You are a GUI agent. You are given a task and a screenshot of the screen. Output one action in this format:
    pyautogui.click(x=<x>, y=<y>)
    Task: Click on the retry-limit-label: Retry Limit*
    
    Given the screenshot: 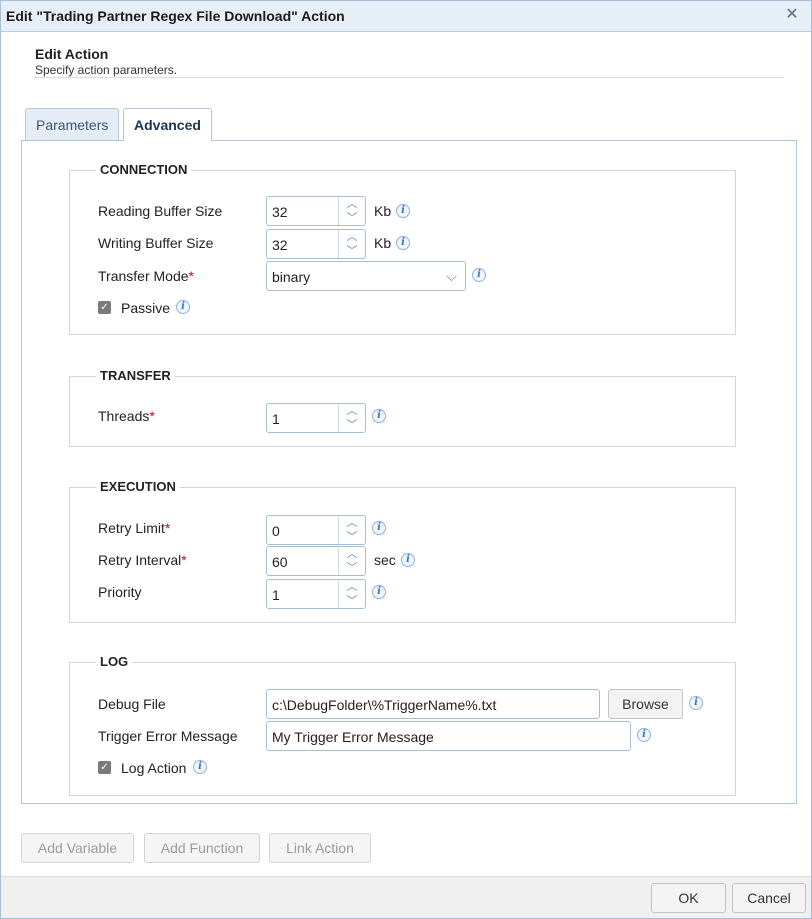 What is the action you would take?
    pyautogui.click(x=134, y=528)
    